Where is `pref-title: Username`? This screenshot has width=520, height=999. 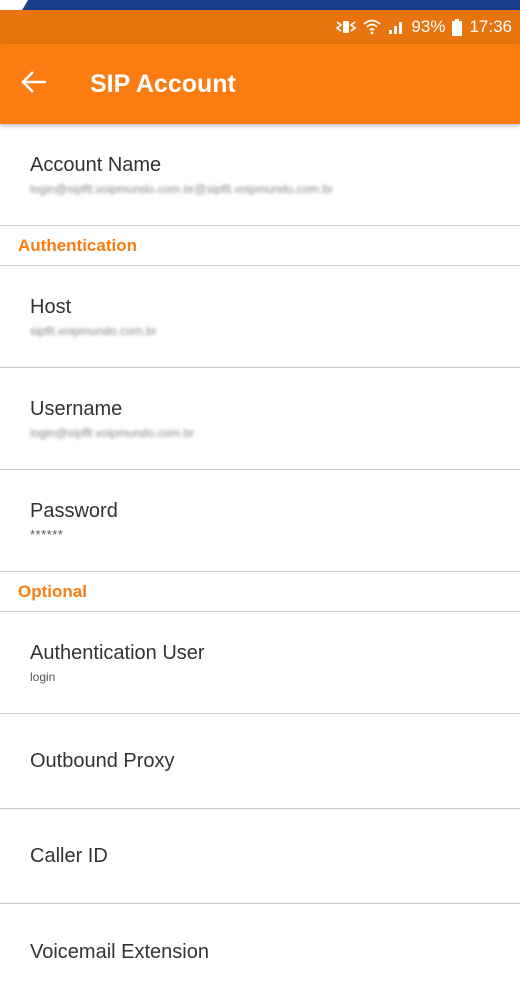 pref-title: Username is located at coordinates (76, 409).